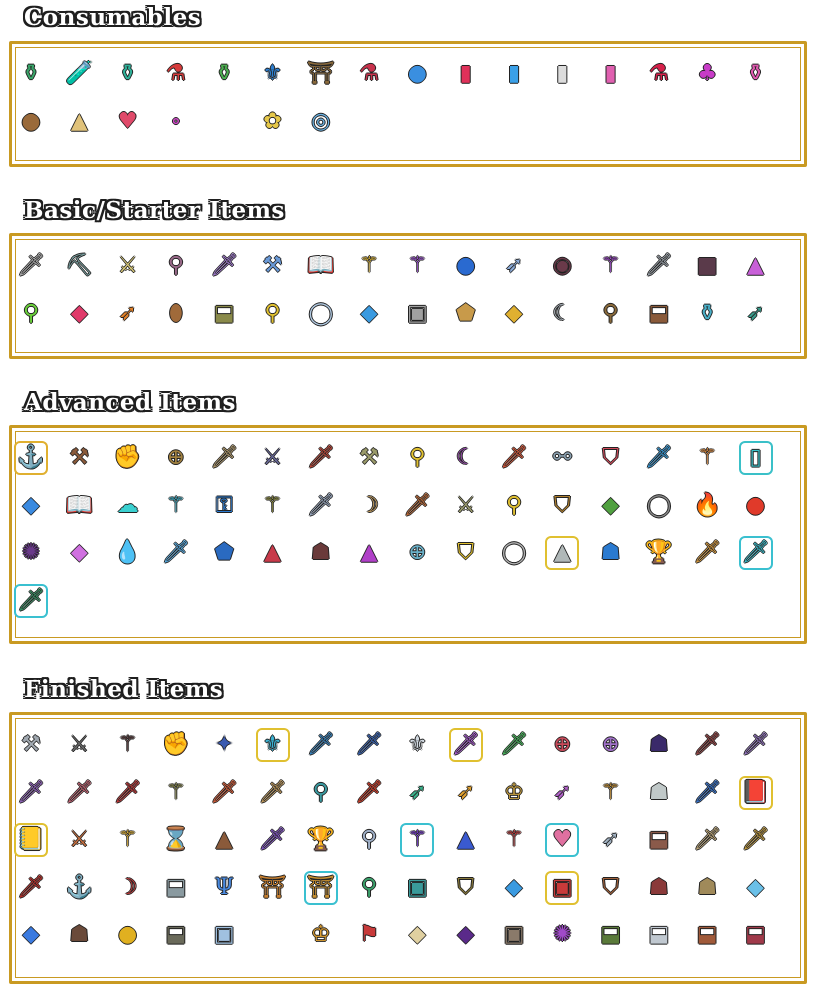  What do you see at coordinates (128, 888) in the screenshot?
I see `red-bow-icon: ☽` at bounding box center [128, 888].